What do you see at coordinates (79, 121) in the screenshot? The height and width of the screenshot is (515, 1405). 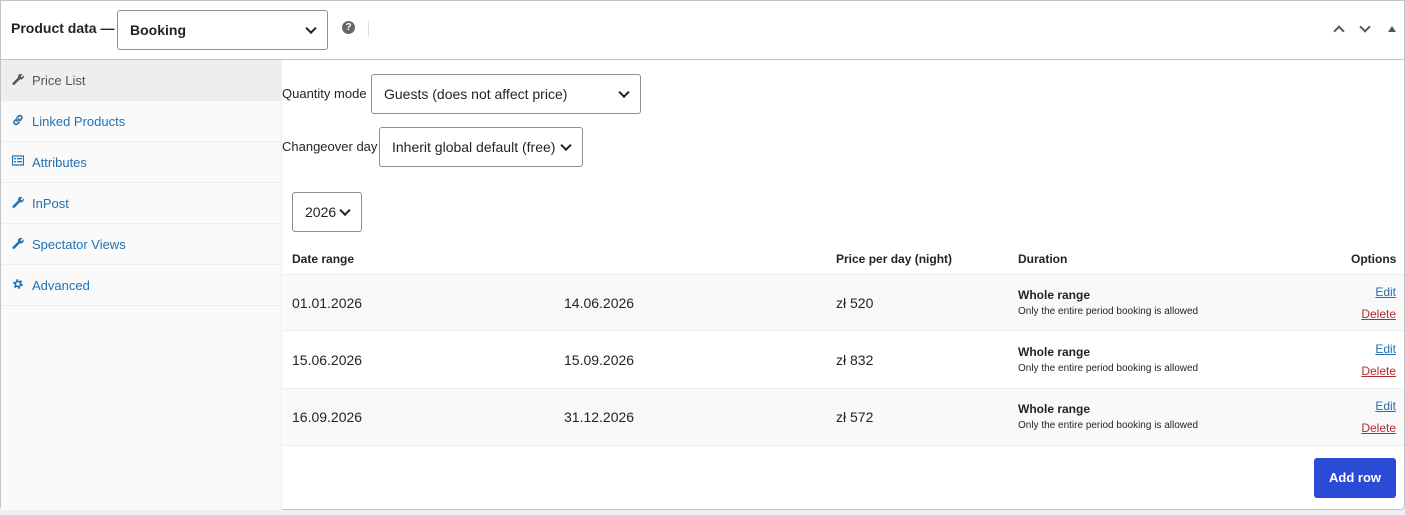 I see `tab-label: Linked Products` at bounding box center [79, 121].